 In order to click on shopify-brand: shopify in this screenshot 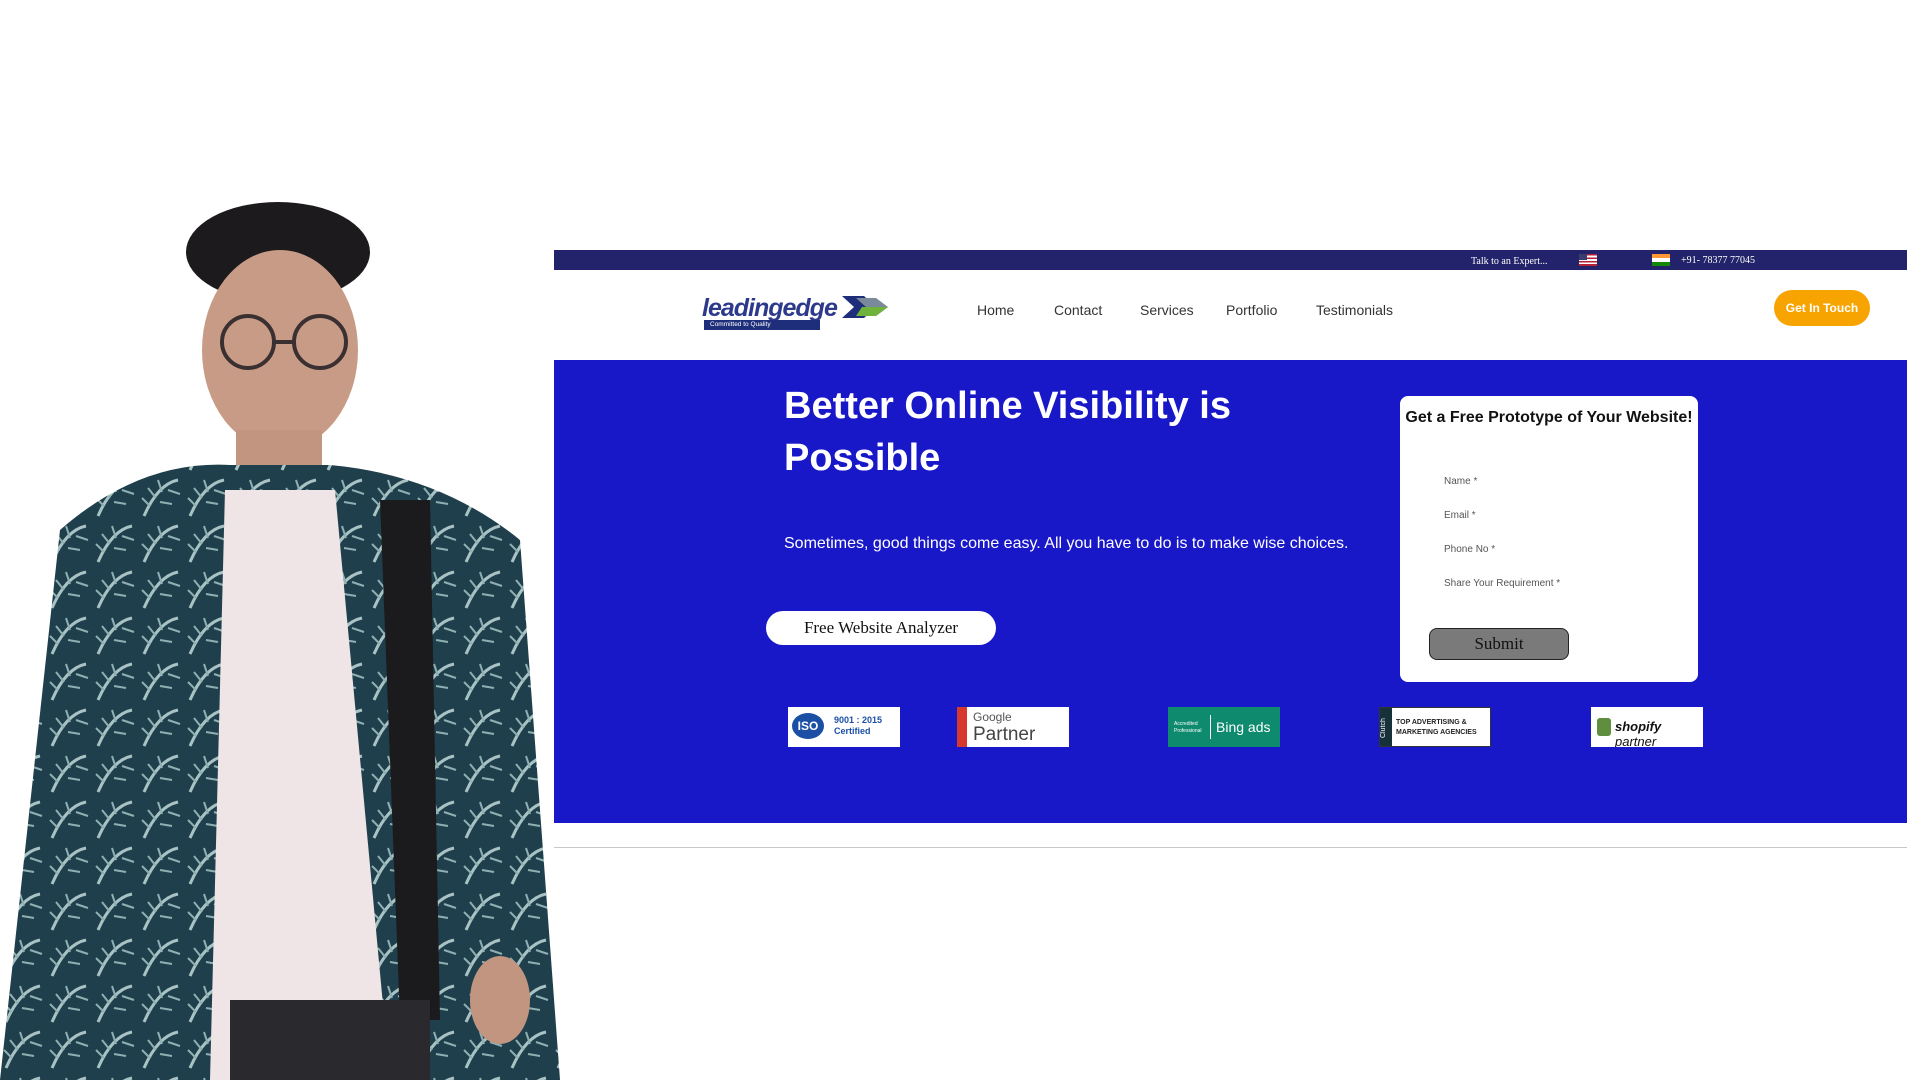, I will do `click(1638, 726)`.